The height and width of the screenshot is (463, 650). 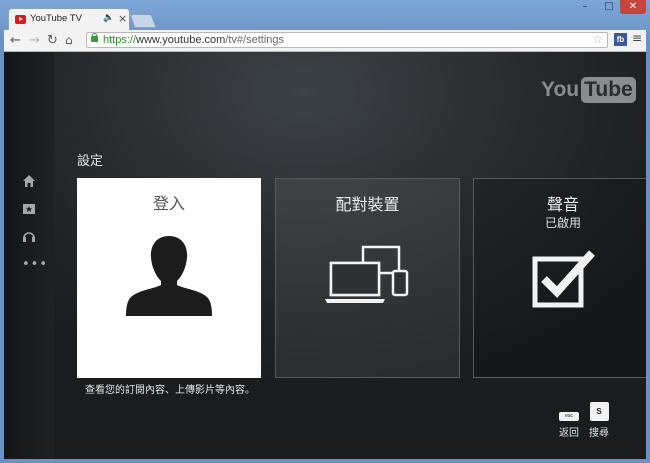 What do you see at coordinates (29, 181) in the screenshot?
I see `home-icon` at bounding box center [29, 181].